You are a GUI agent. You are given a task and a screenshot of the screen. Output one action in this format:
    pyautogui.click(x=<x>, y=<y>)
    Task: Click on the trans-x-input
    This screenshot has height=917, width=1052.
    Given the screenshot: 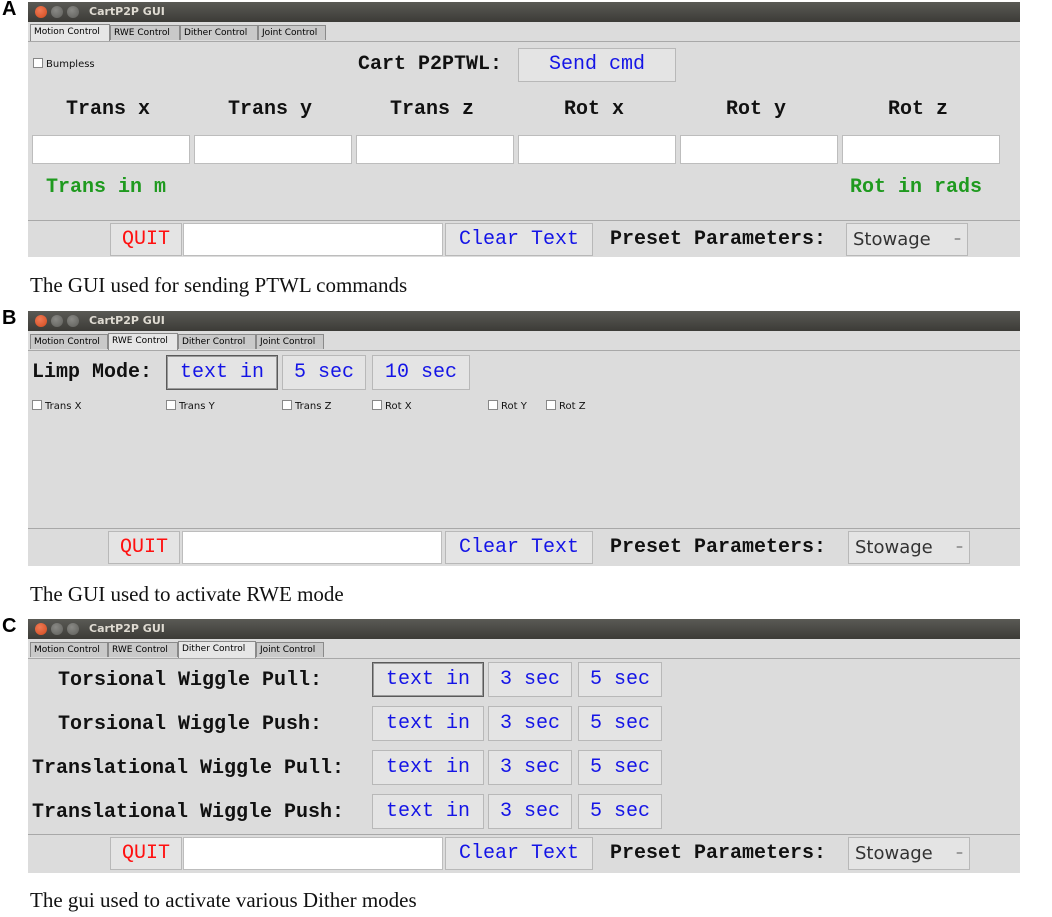 What is the action you would take?
    pyautogui.click(x=111, y=149)
    